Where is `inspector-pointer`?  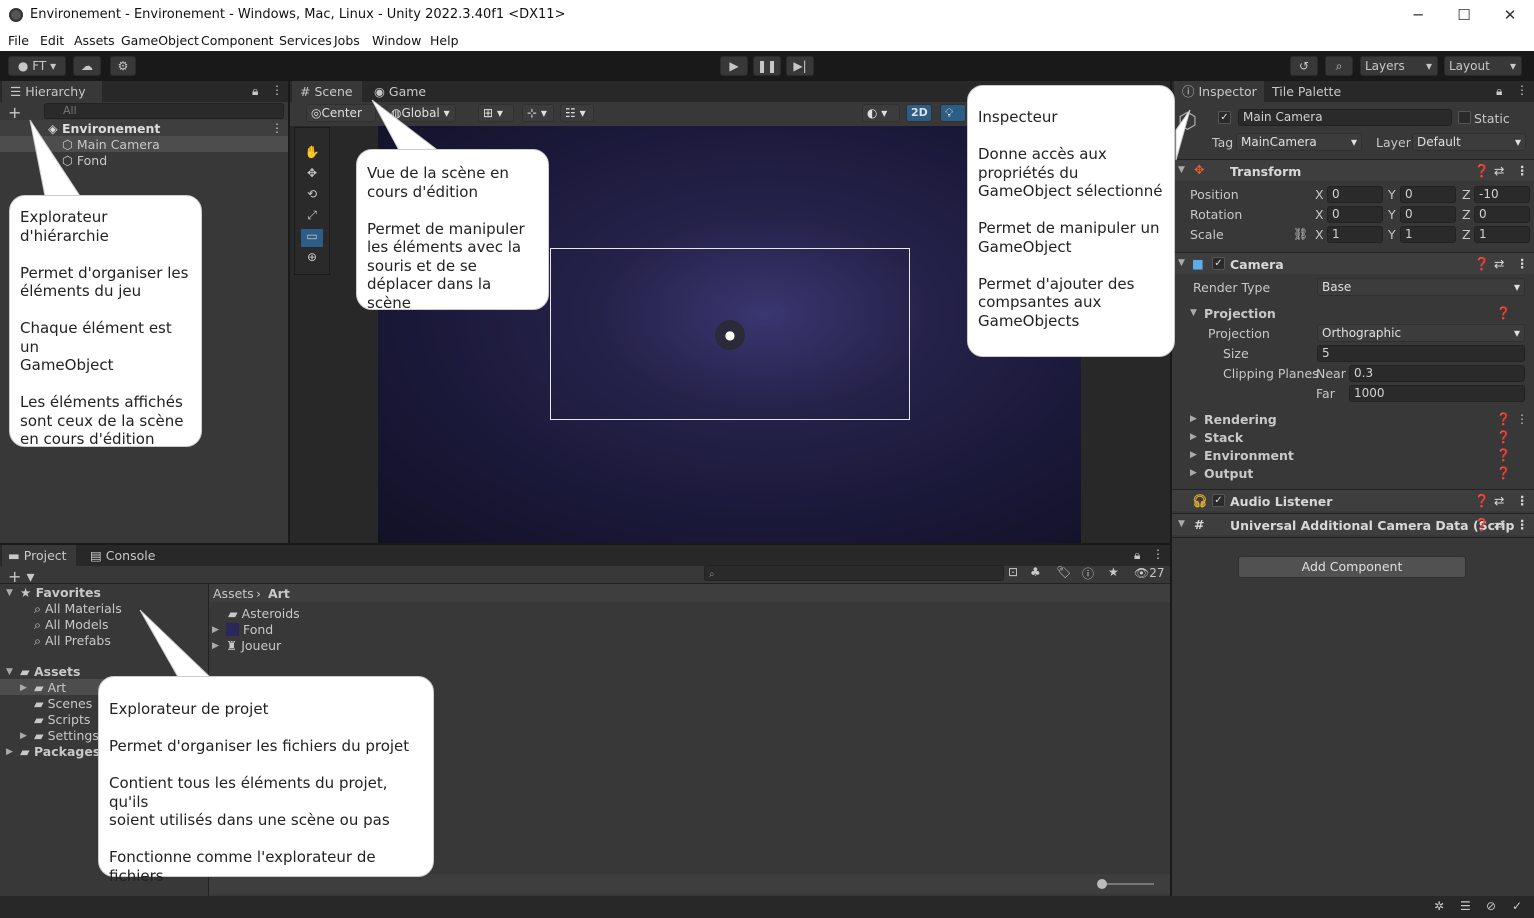
inspector-pointer is located at coordinates (1183, 135).